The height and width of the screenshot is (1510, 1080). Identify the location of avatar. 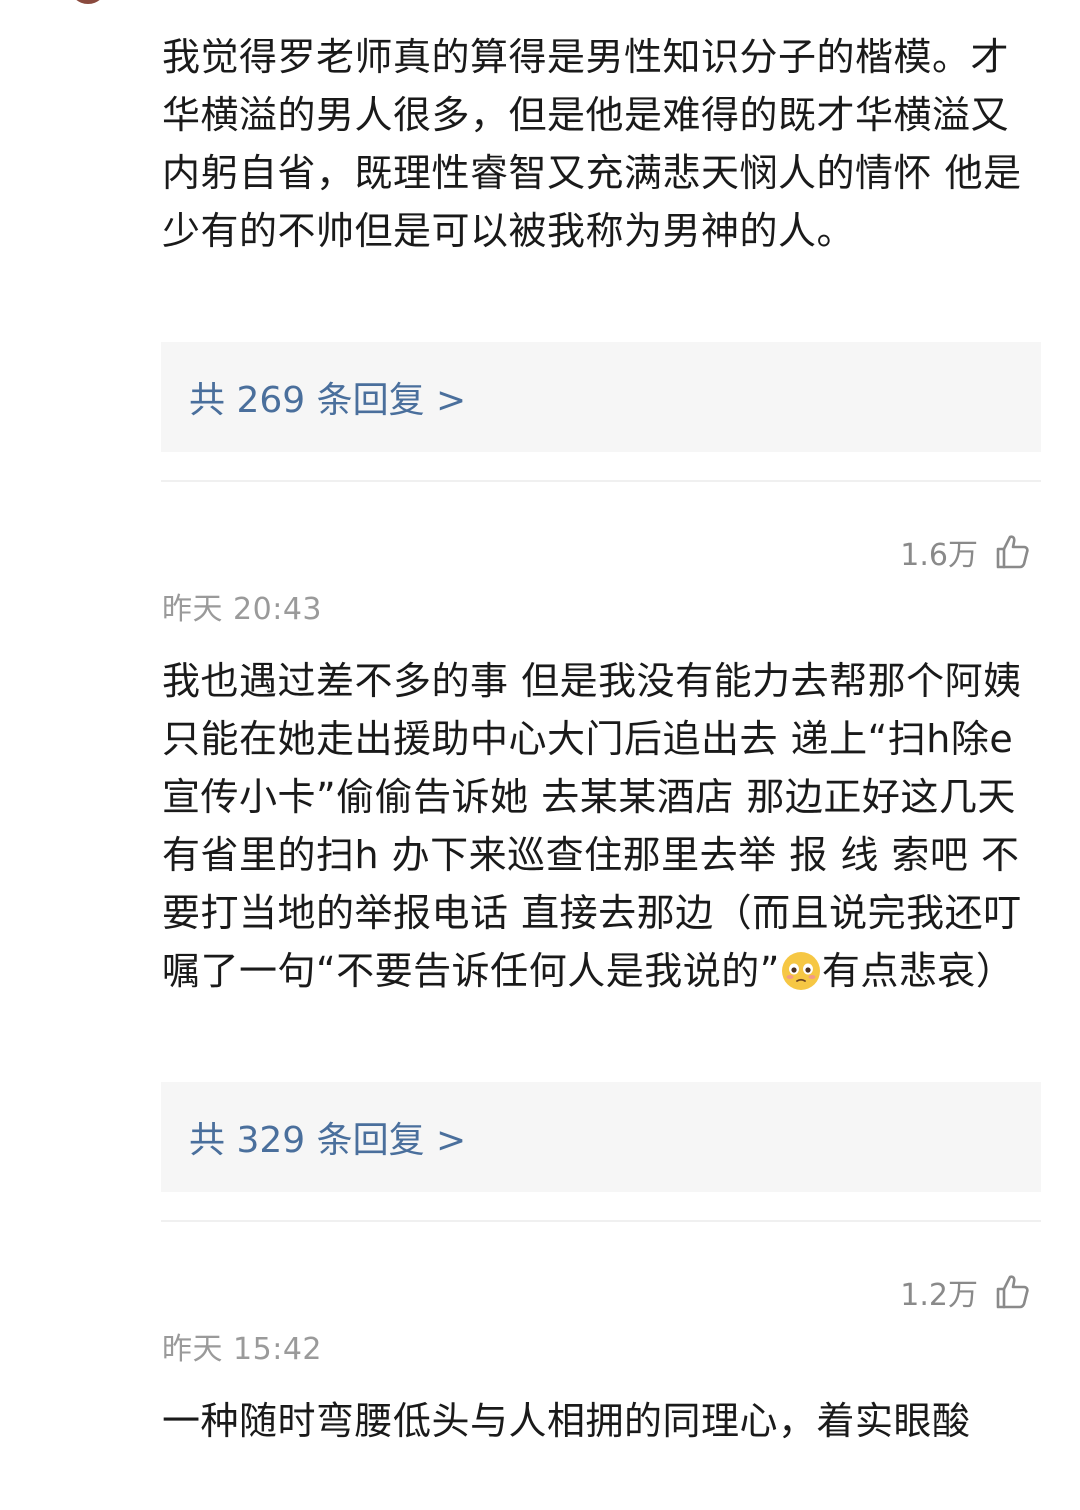
(88, 2).